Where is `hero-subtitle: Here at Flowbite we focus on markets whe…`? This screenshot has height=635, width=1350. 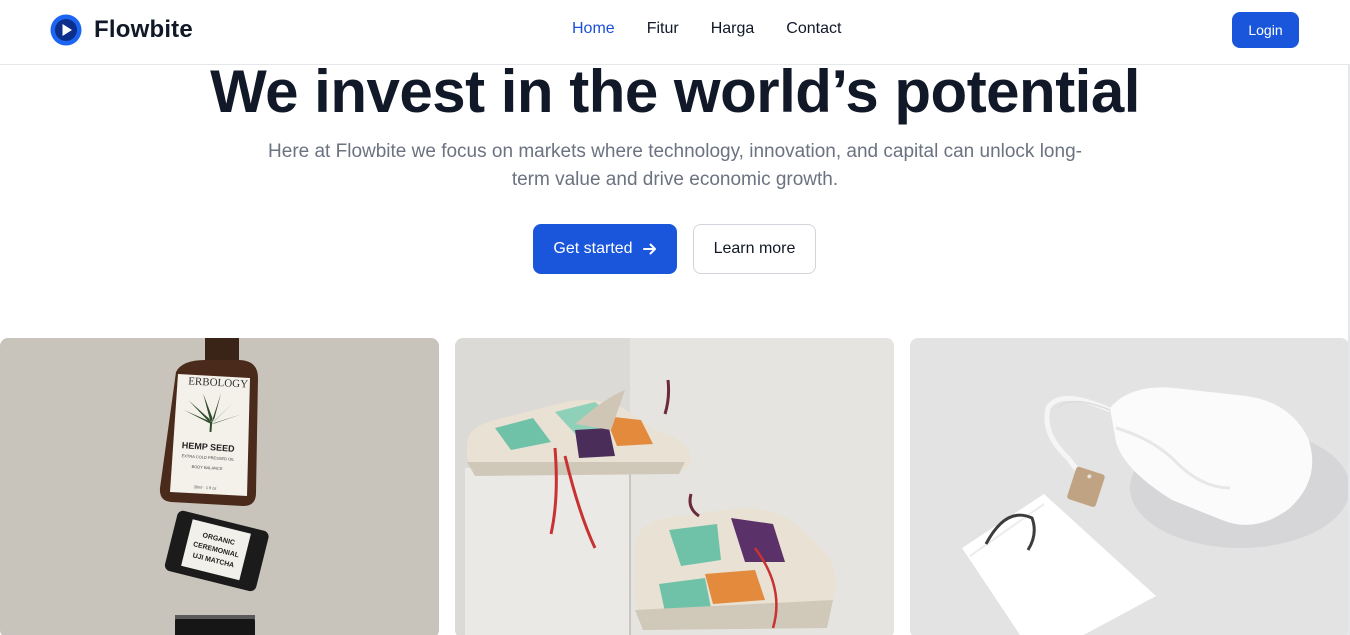
hero-subtitle: Here at Flowbite we focus on markets whe… is located at coordinates (675, 165).